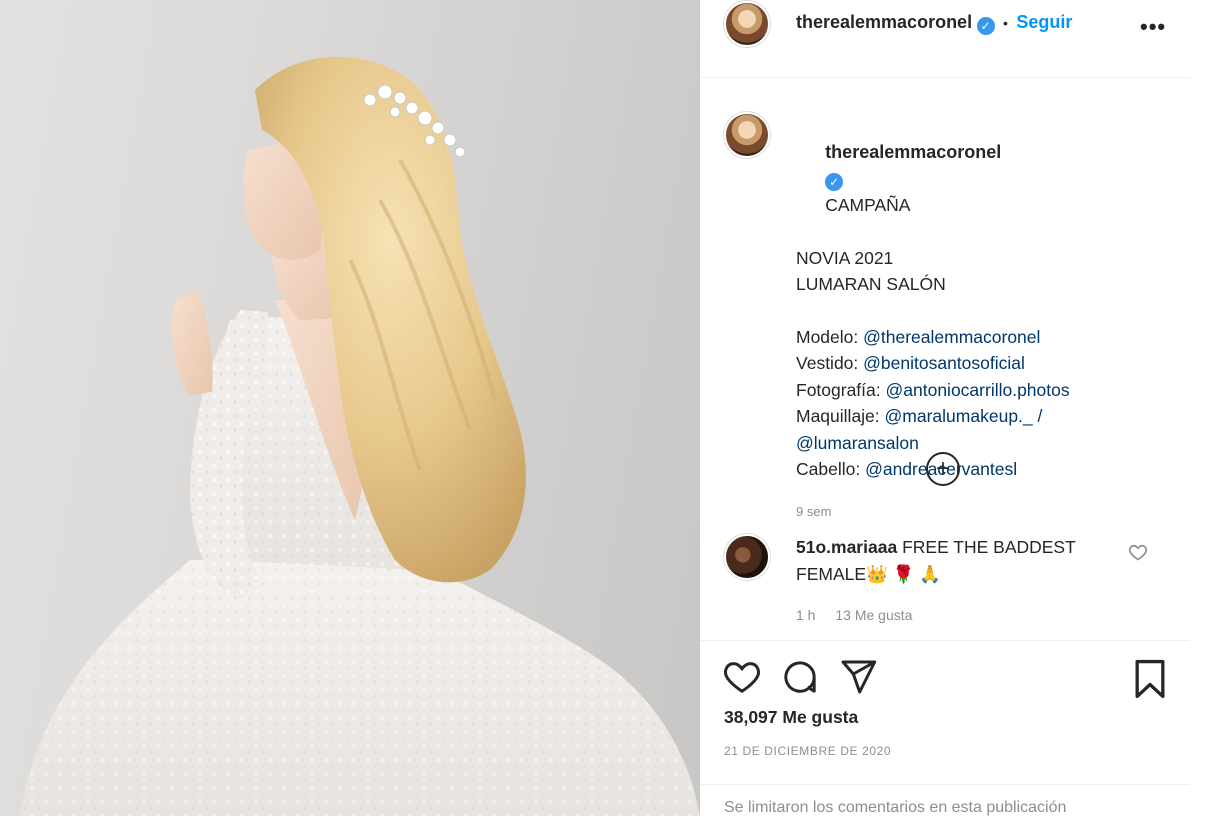  I want to click on comment-bubble-icon, so click(800, 679).